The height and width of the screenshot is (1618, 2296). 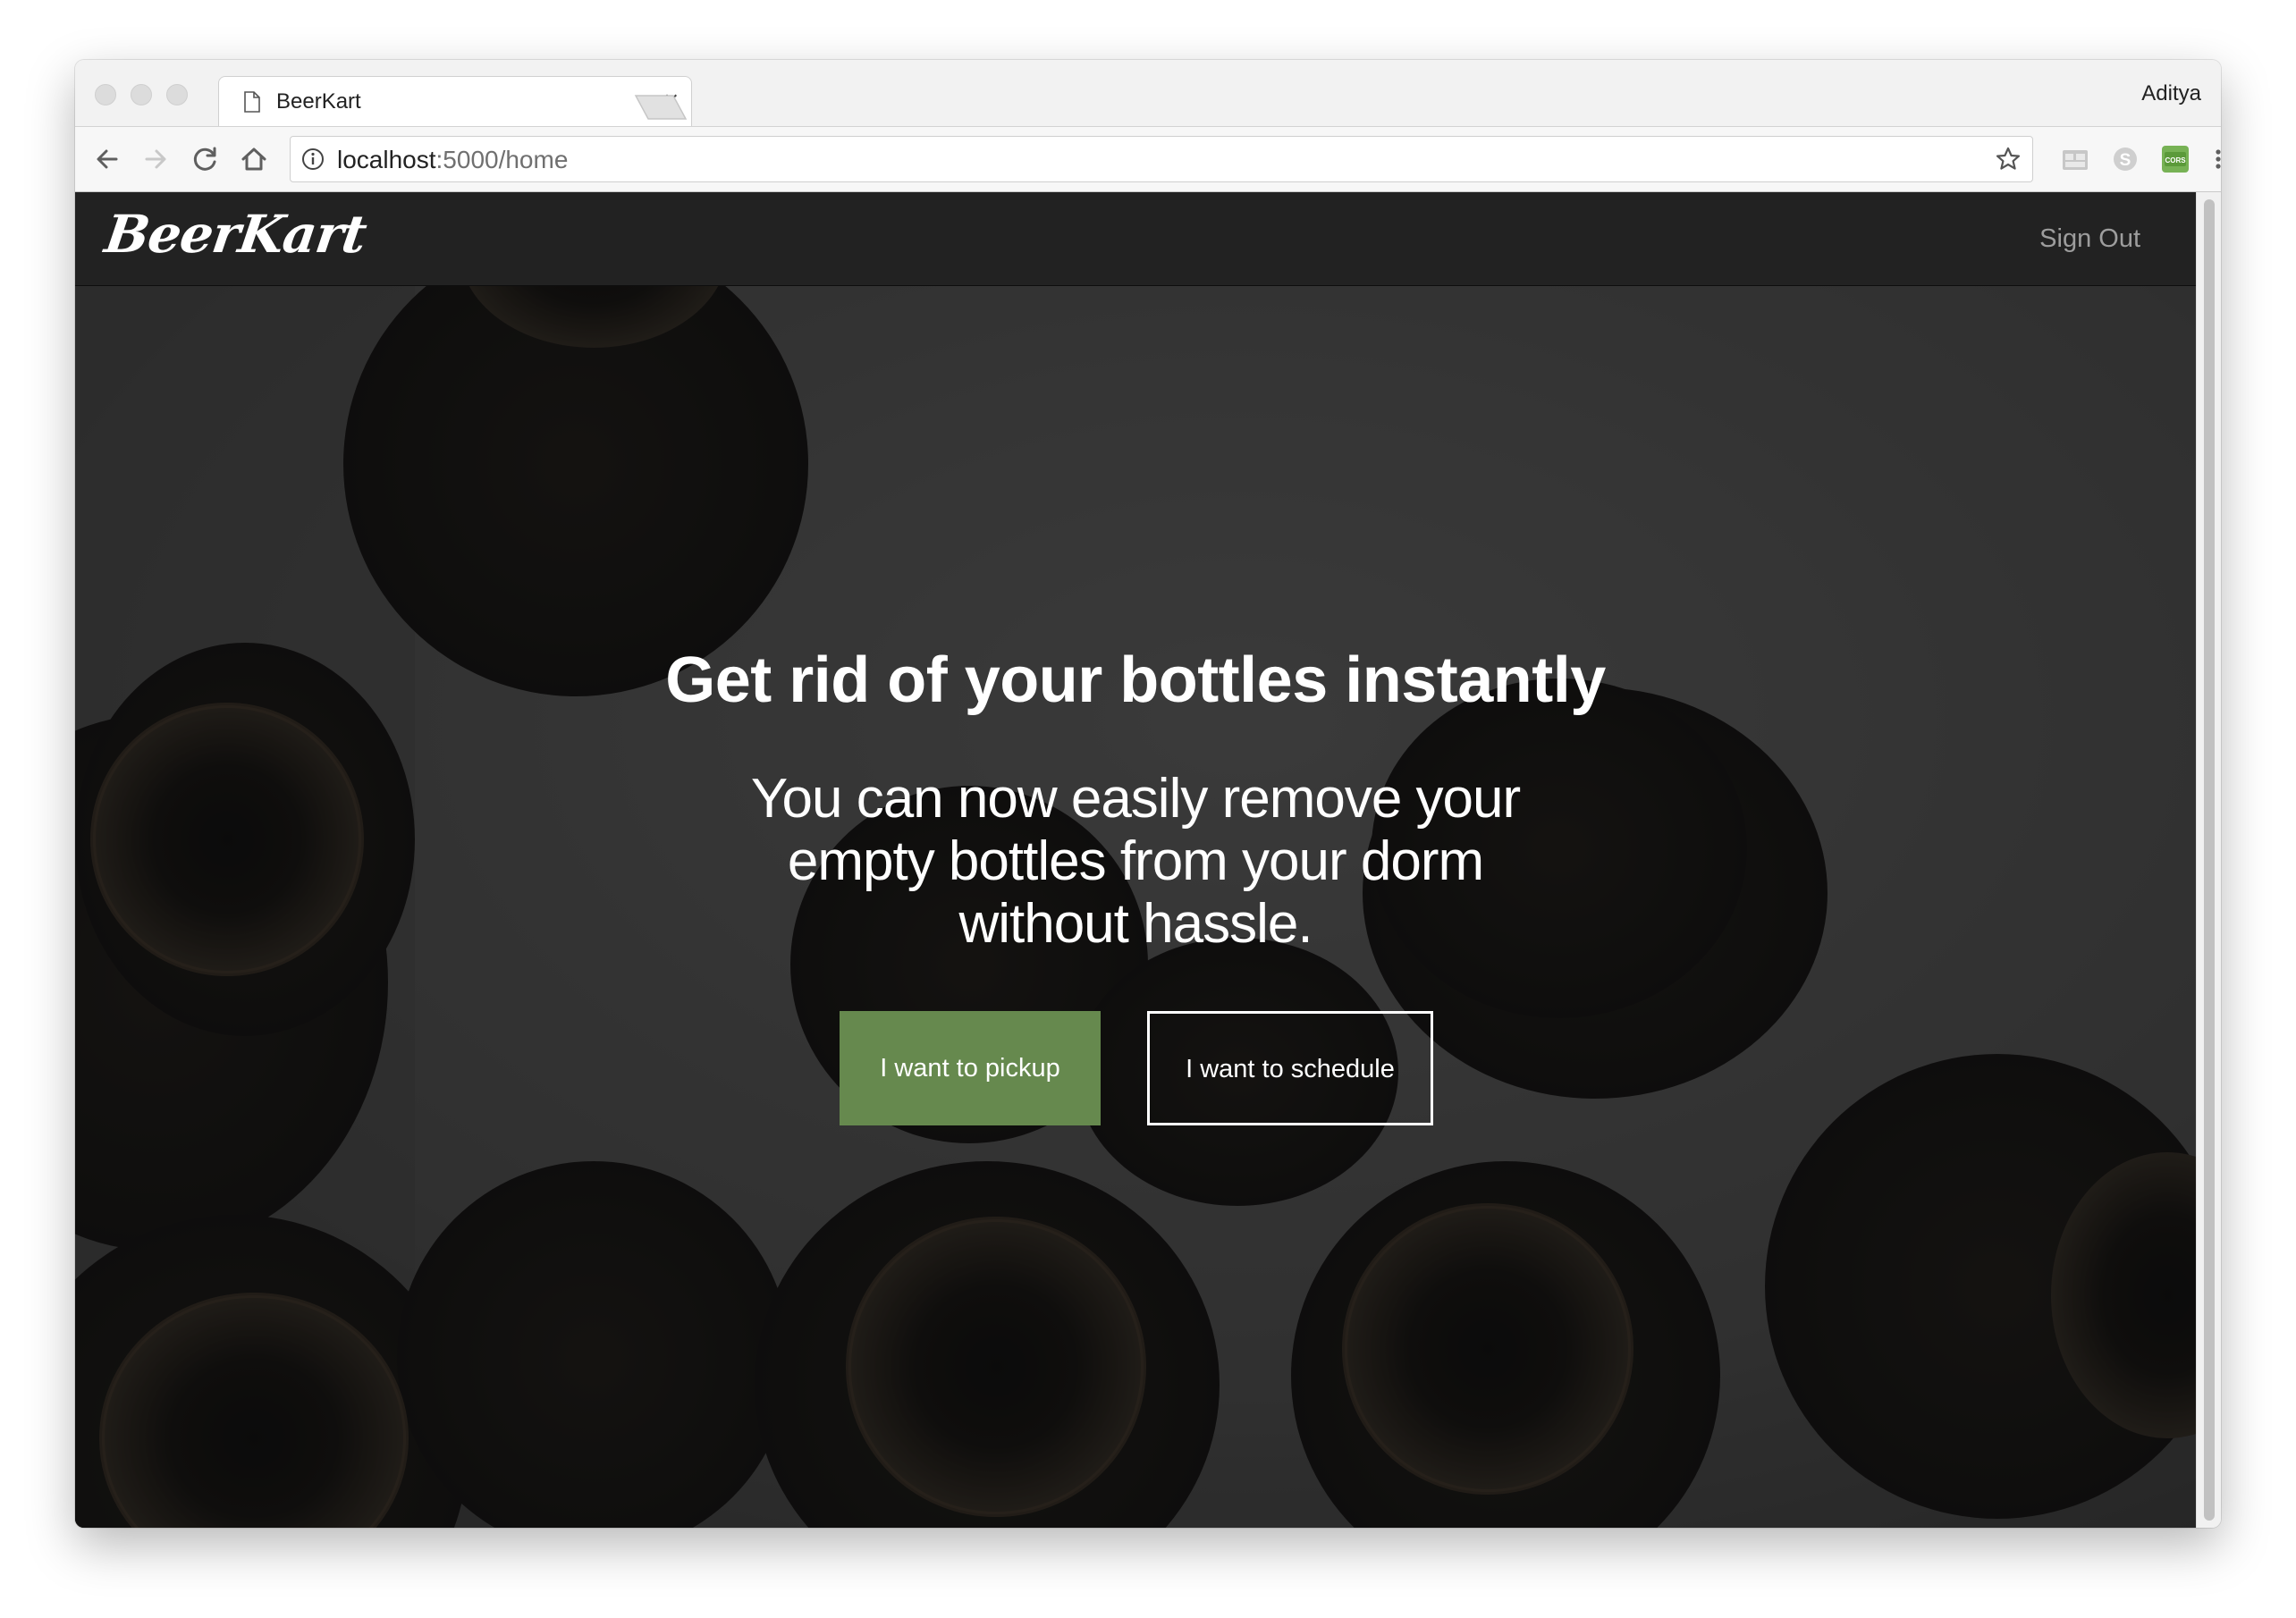 I want to click on tab-title: BeerKart, so click(x=318, y=101).